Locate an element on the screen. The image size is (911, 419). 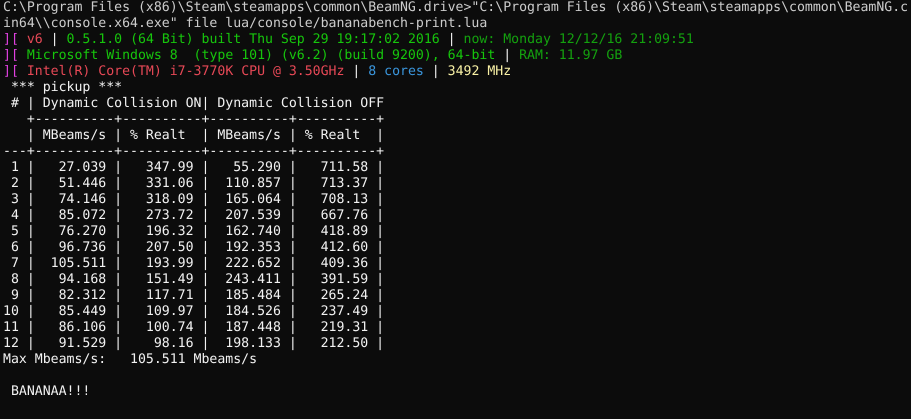
console-text: RAM: 11.97 GB is located at coordinates (570, 55).